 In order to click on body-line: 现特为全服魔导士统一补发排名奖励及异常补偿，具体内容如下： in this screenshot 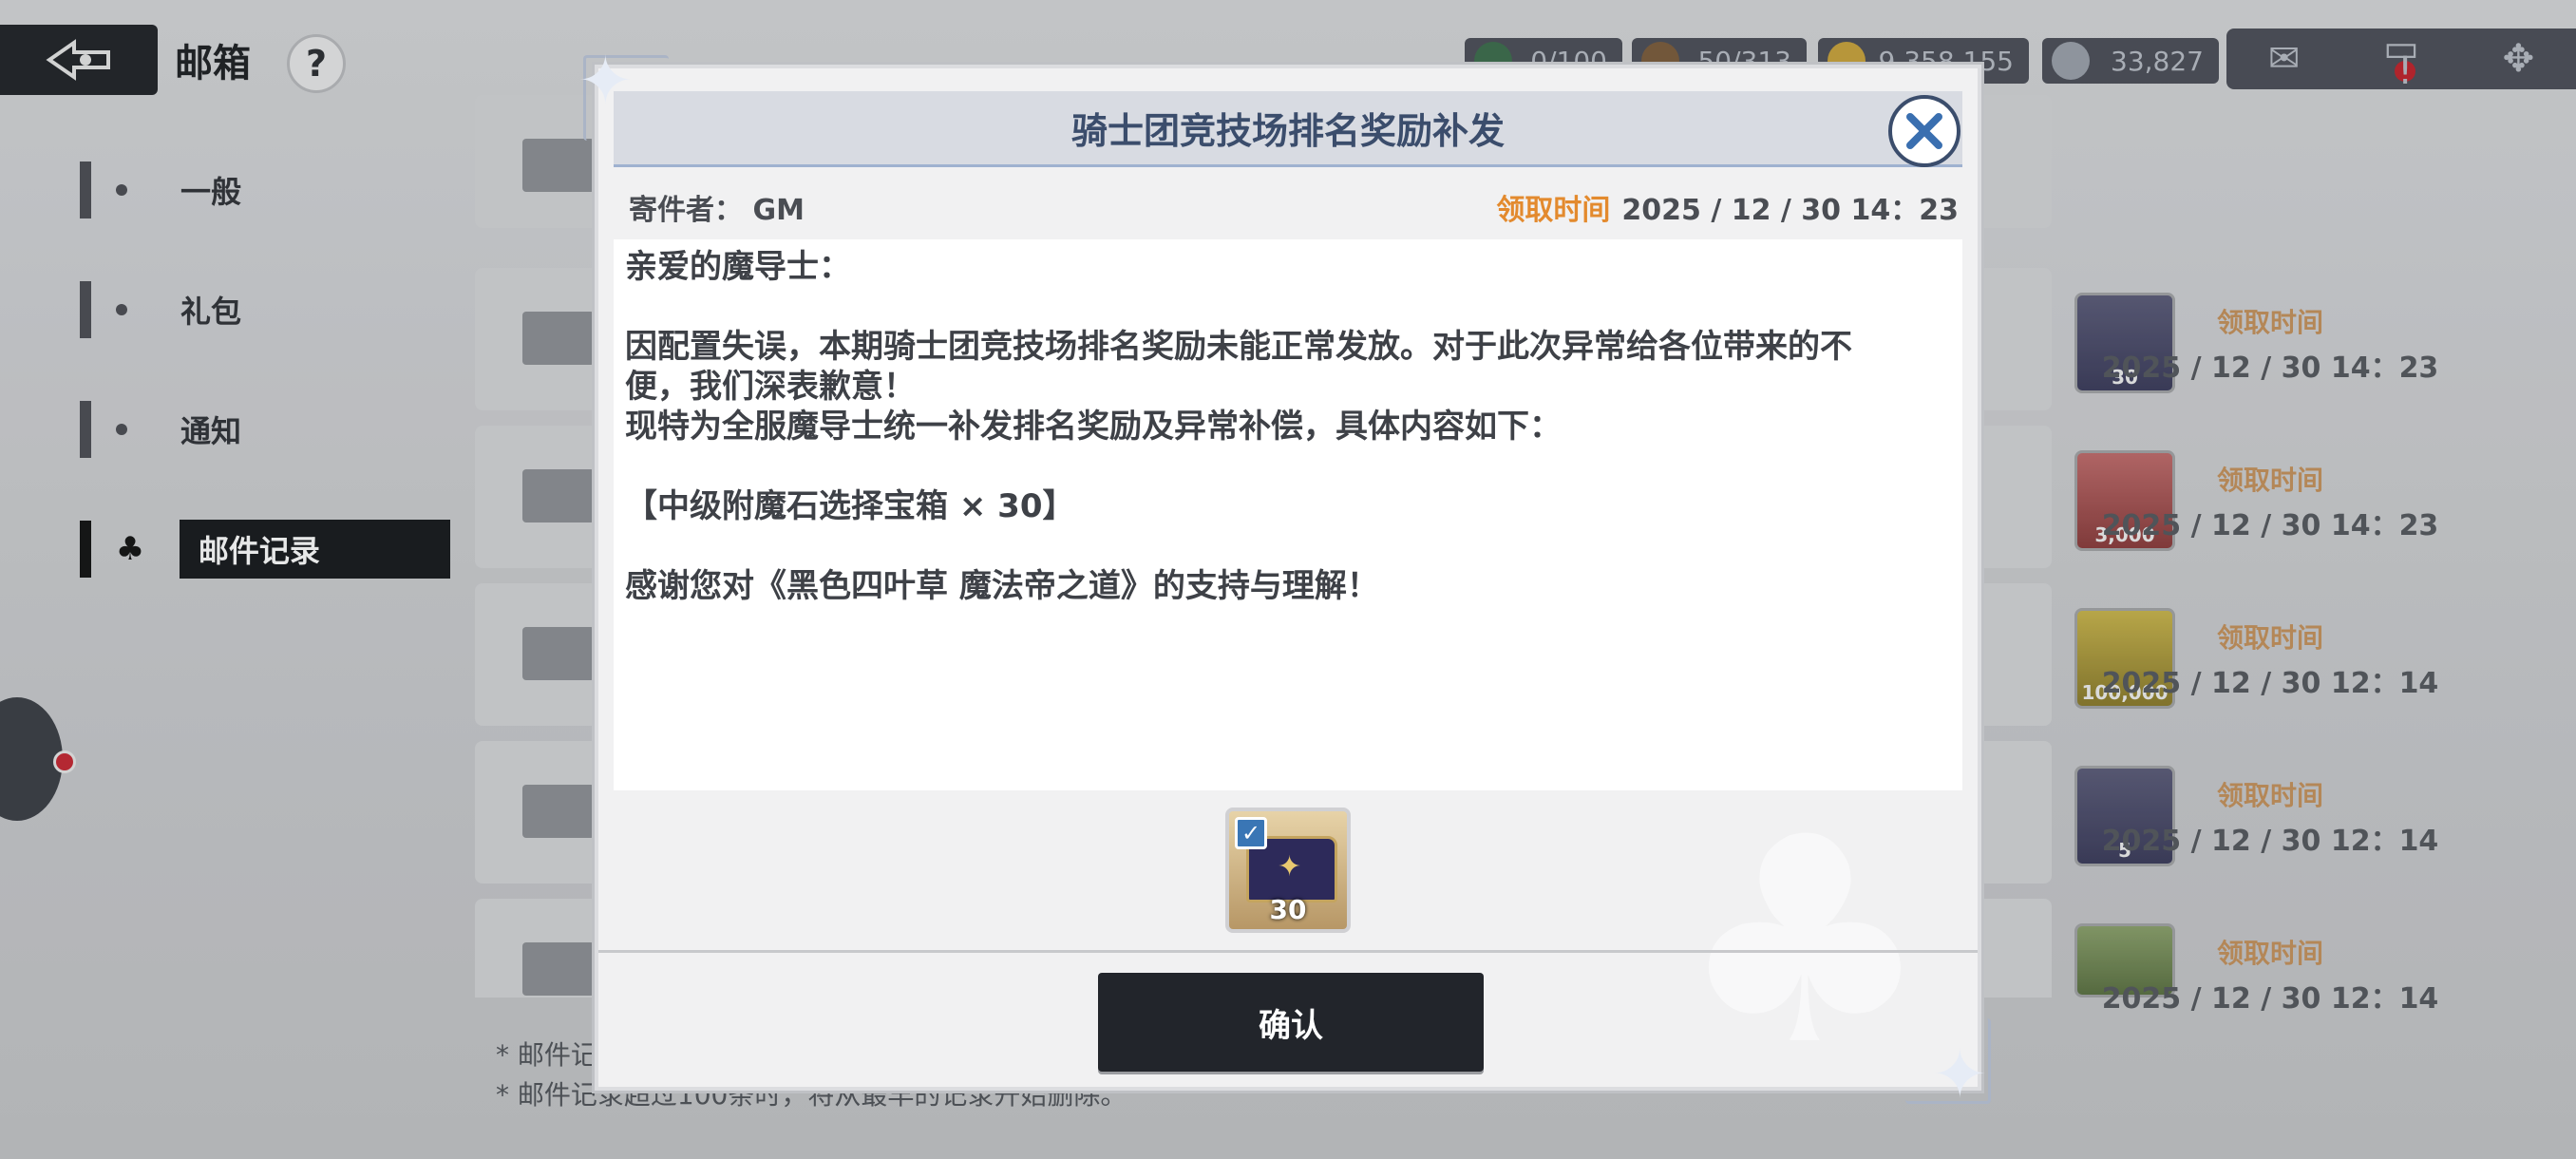, I will do `click(1093, 427)`.